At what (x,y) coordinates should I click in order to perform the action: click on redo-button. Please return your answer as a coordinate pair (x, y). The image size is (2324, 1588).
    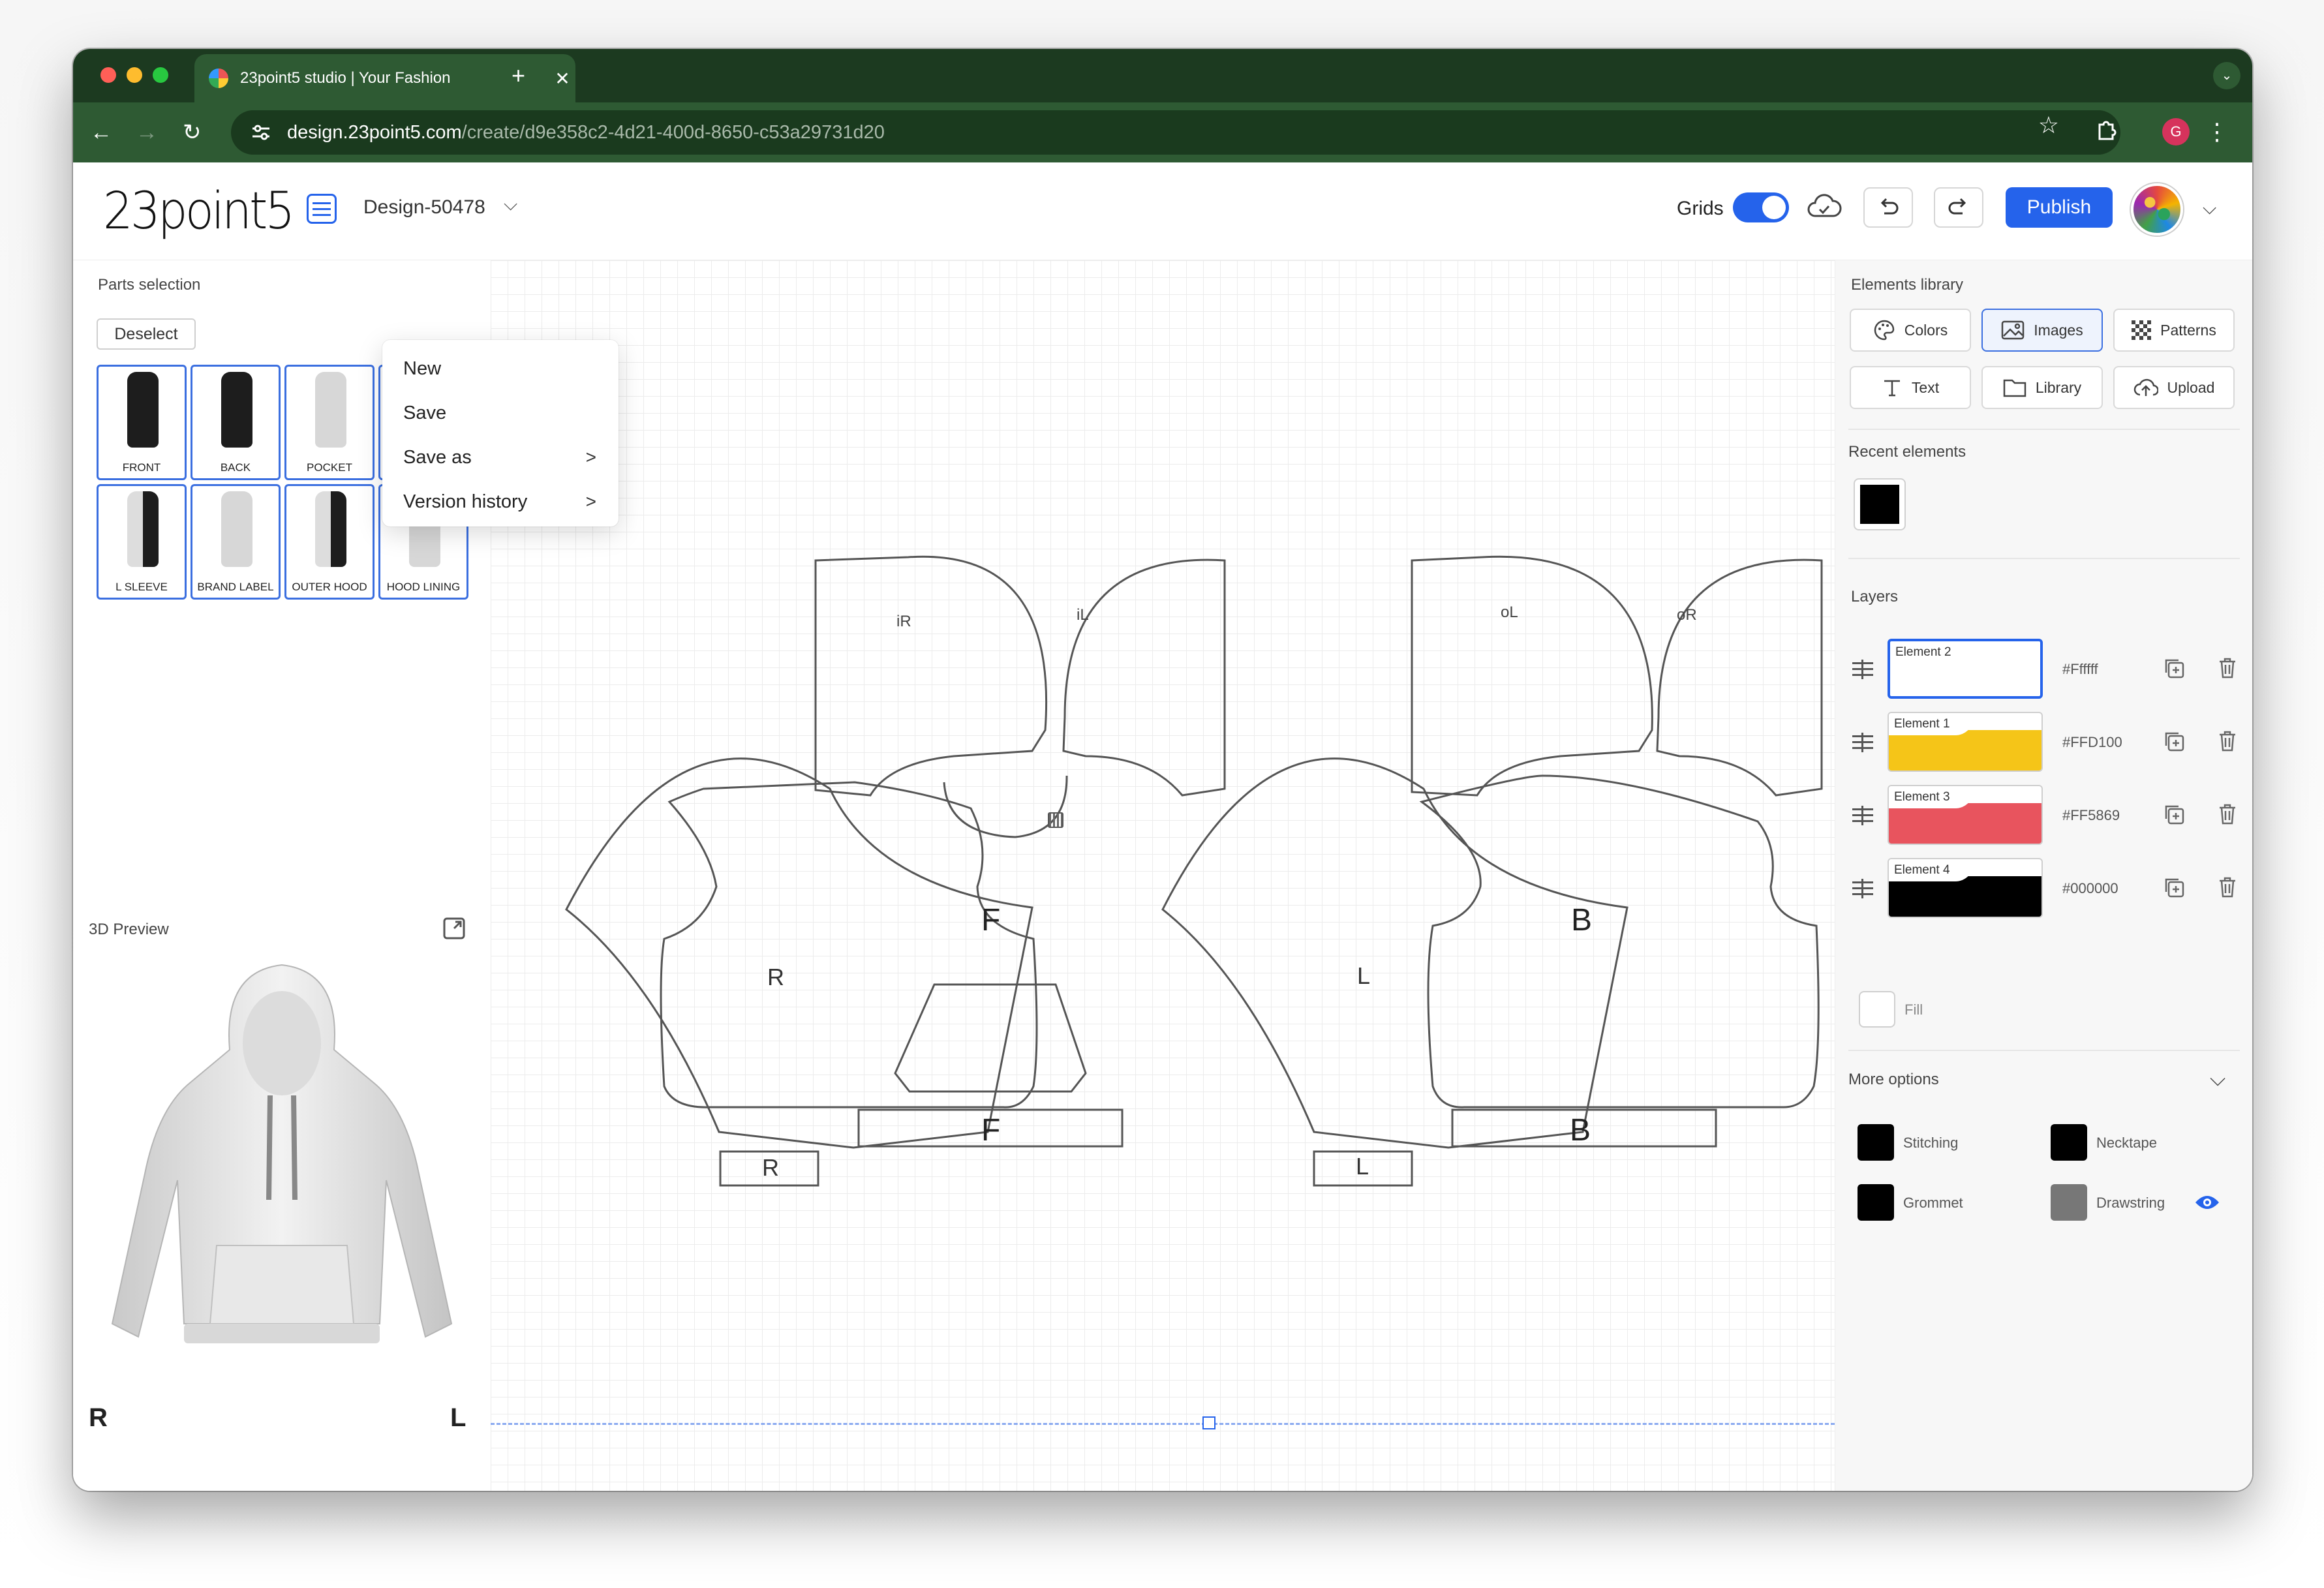
    Looking at the image, I should click on (1958, 207).